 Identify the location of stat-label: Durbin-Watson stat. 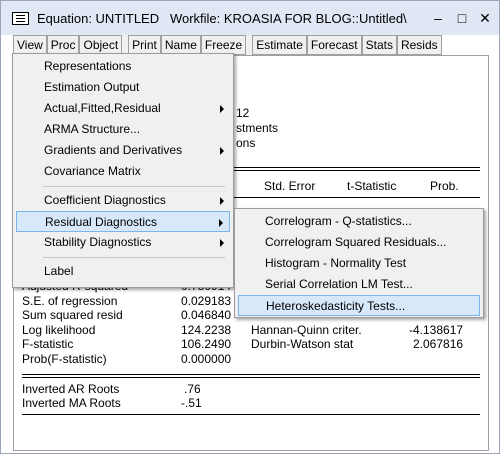
(302, 344).